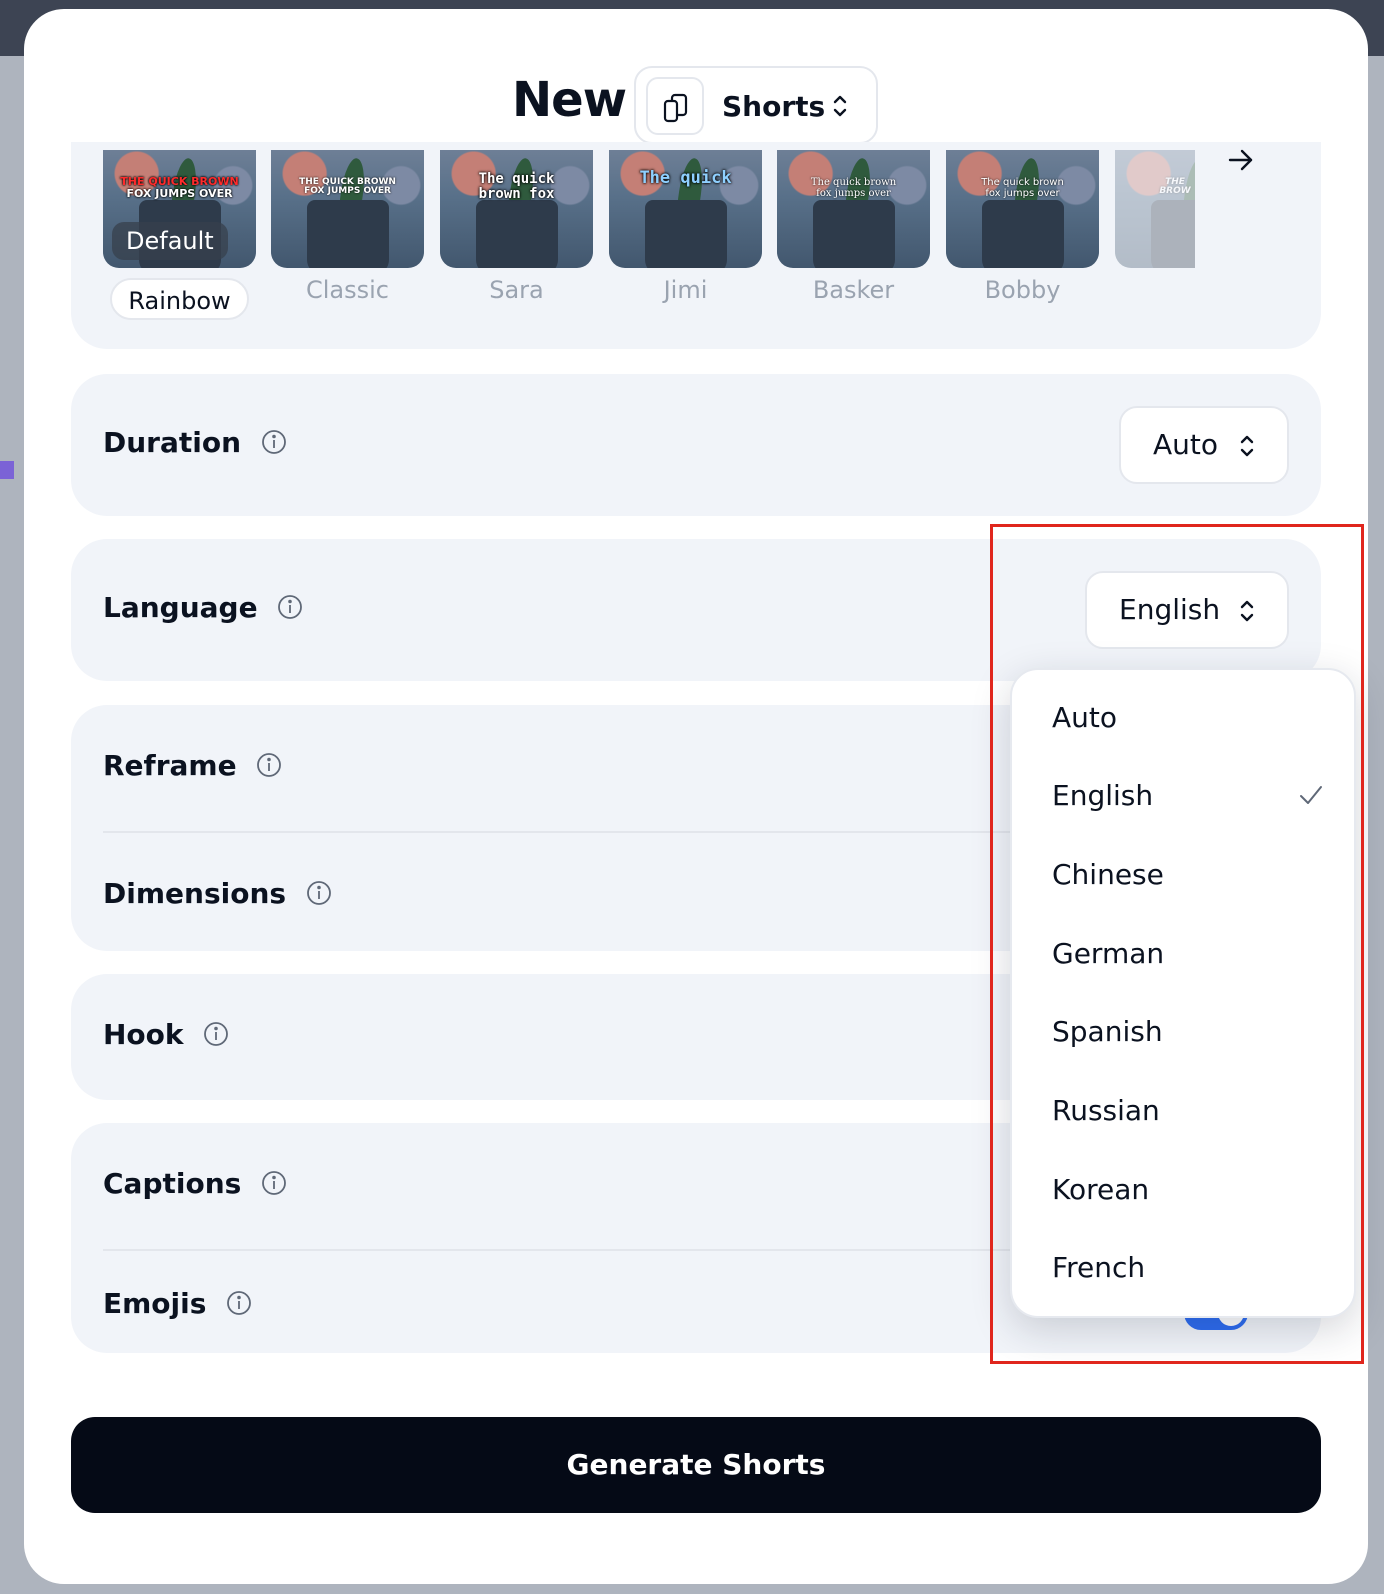 The width and height of the screenshot is (1384, 1594). What do you see at coordinates (1192, 1190) in the screenshot?
I see `language-option-korean: Korean` at bounding box center [1192, 1190].